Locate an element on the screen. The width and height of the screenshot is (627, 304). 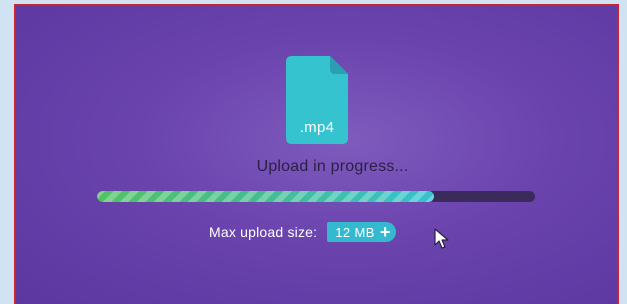
plus-icon: + is located at coordinates (385, 232).